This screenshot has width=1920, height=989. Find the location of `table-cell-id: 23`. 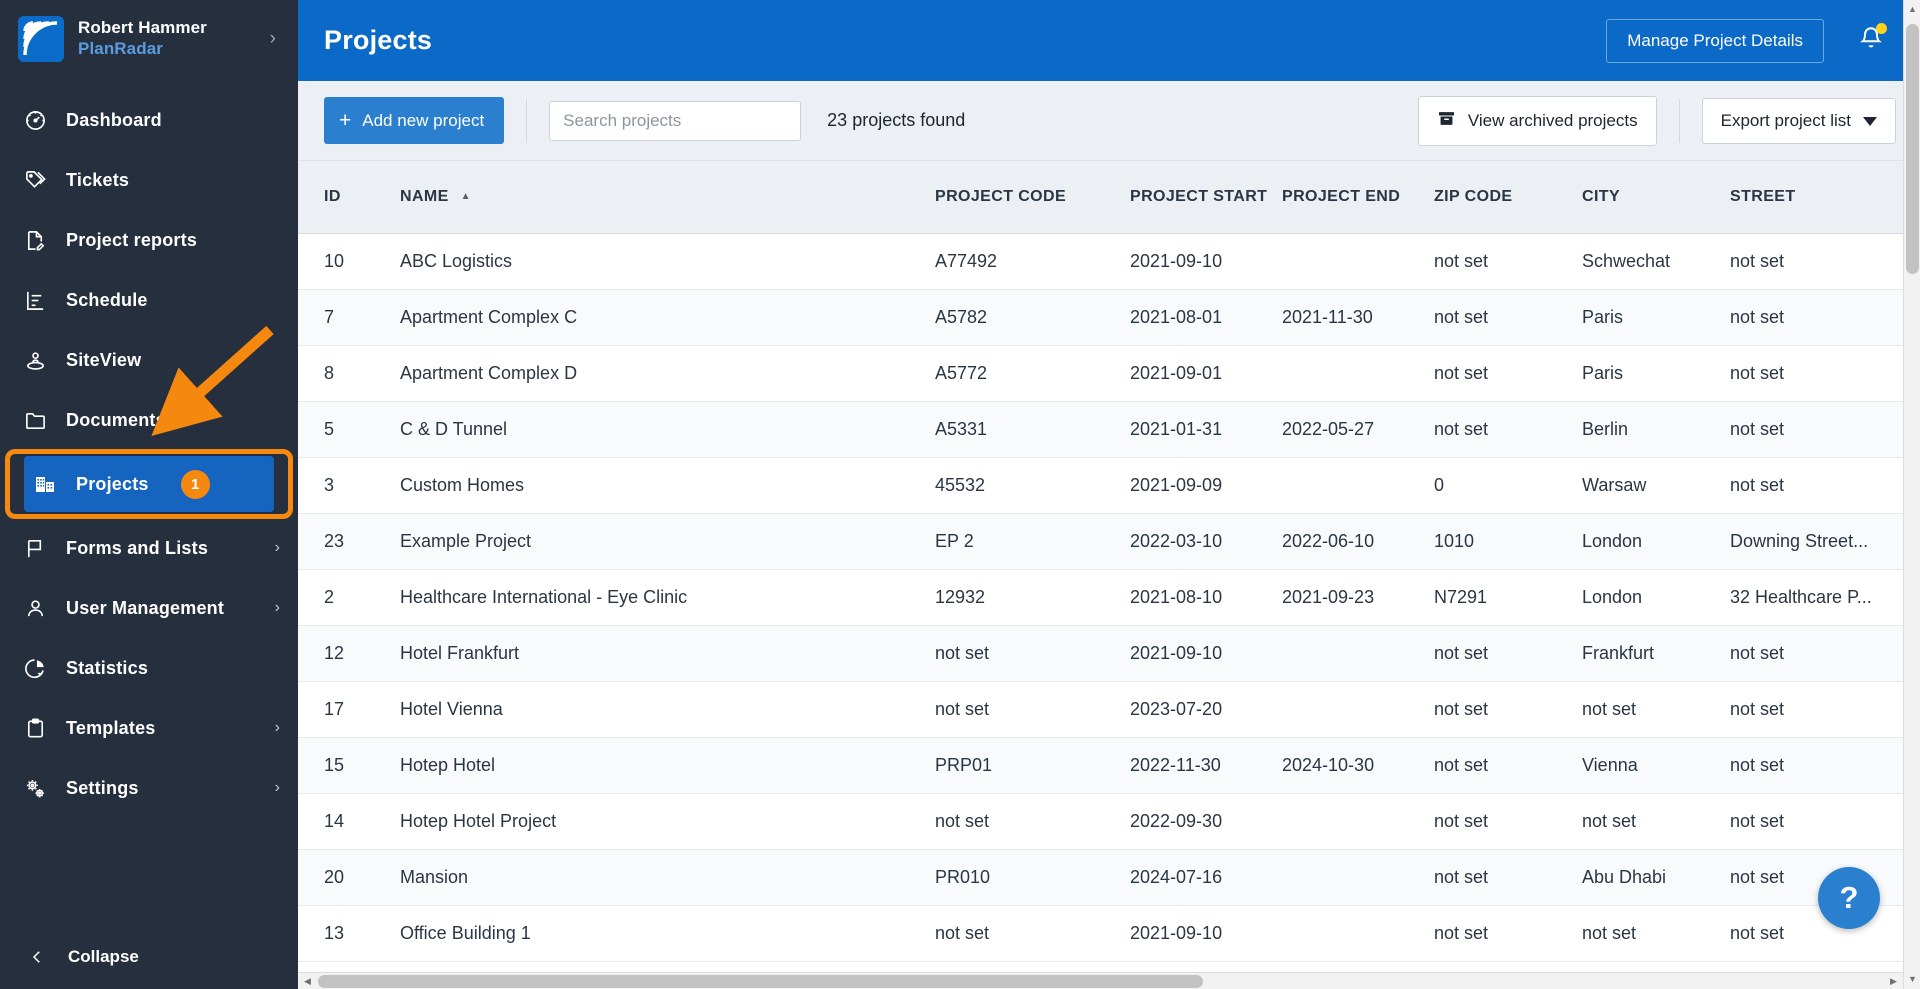

table-cell-id: 23 is located at coordinates (344, 541).